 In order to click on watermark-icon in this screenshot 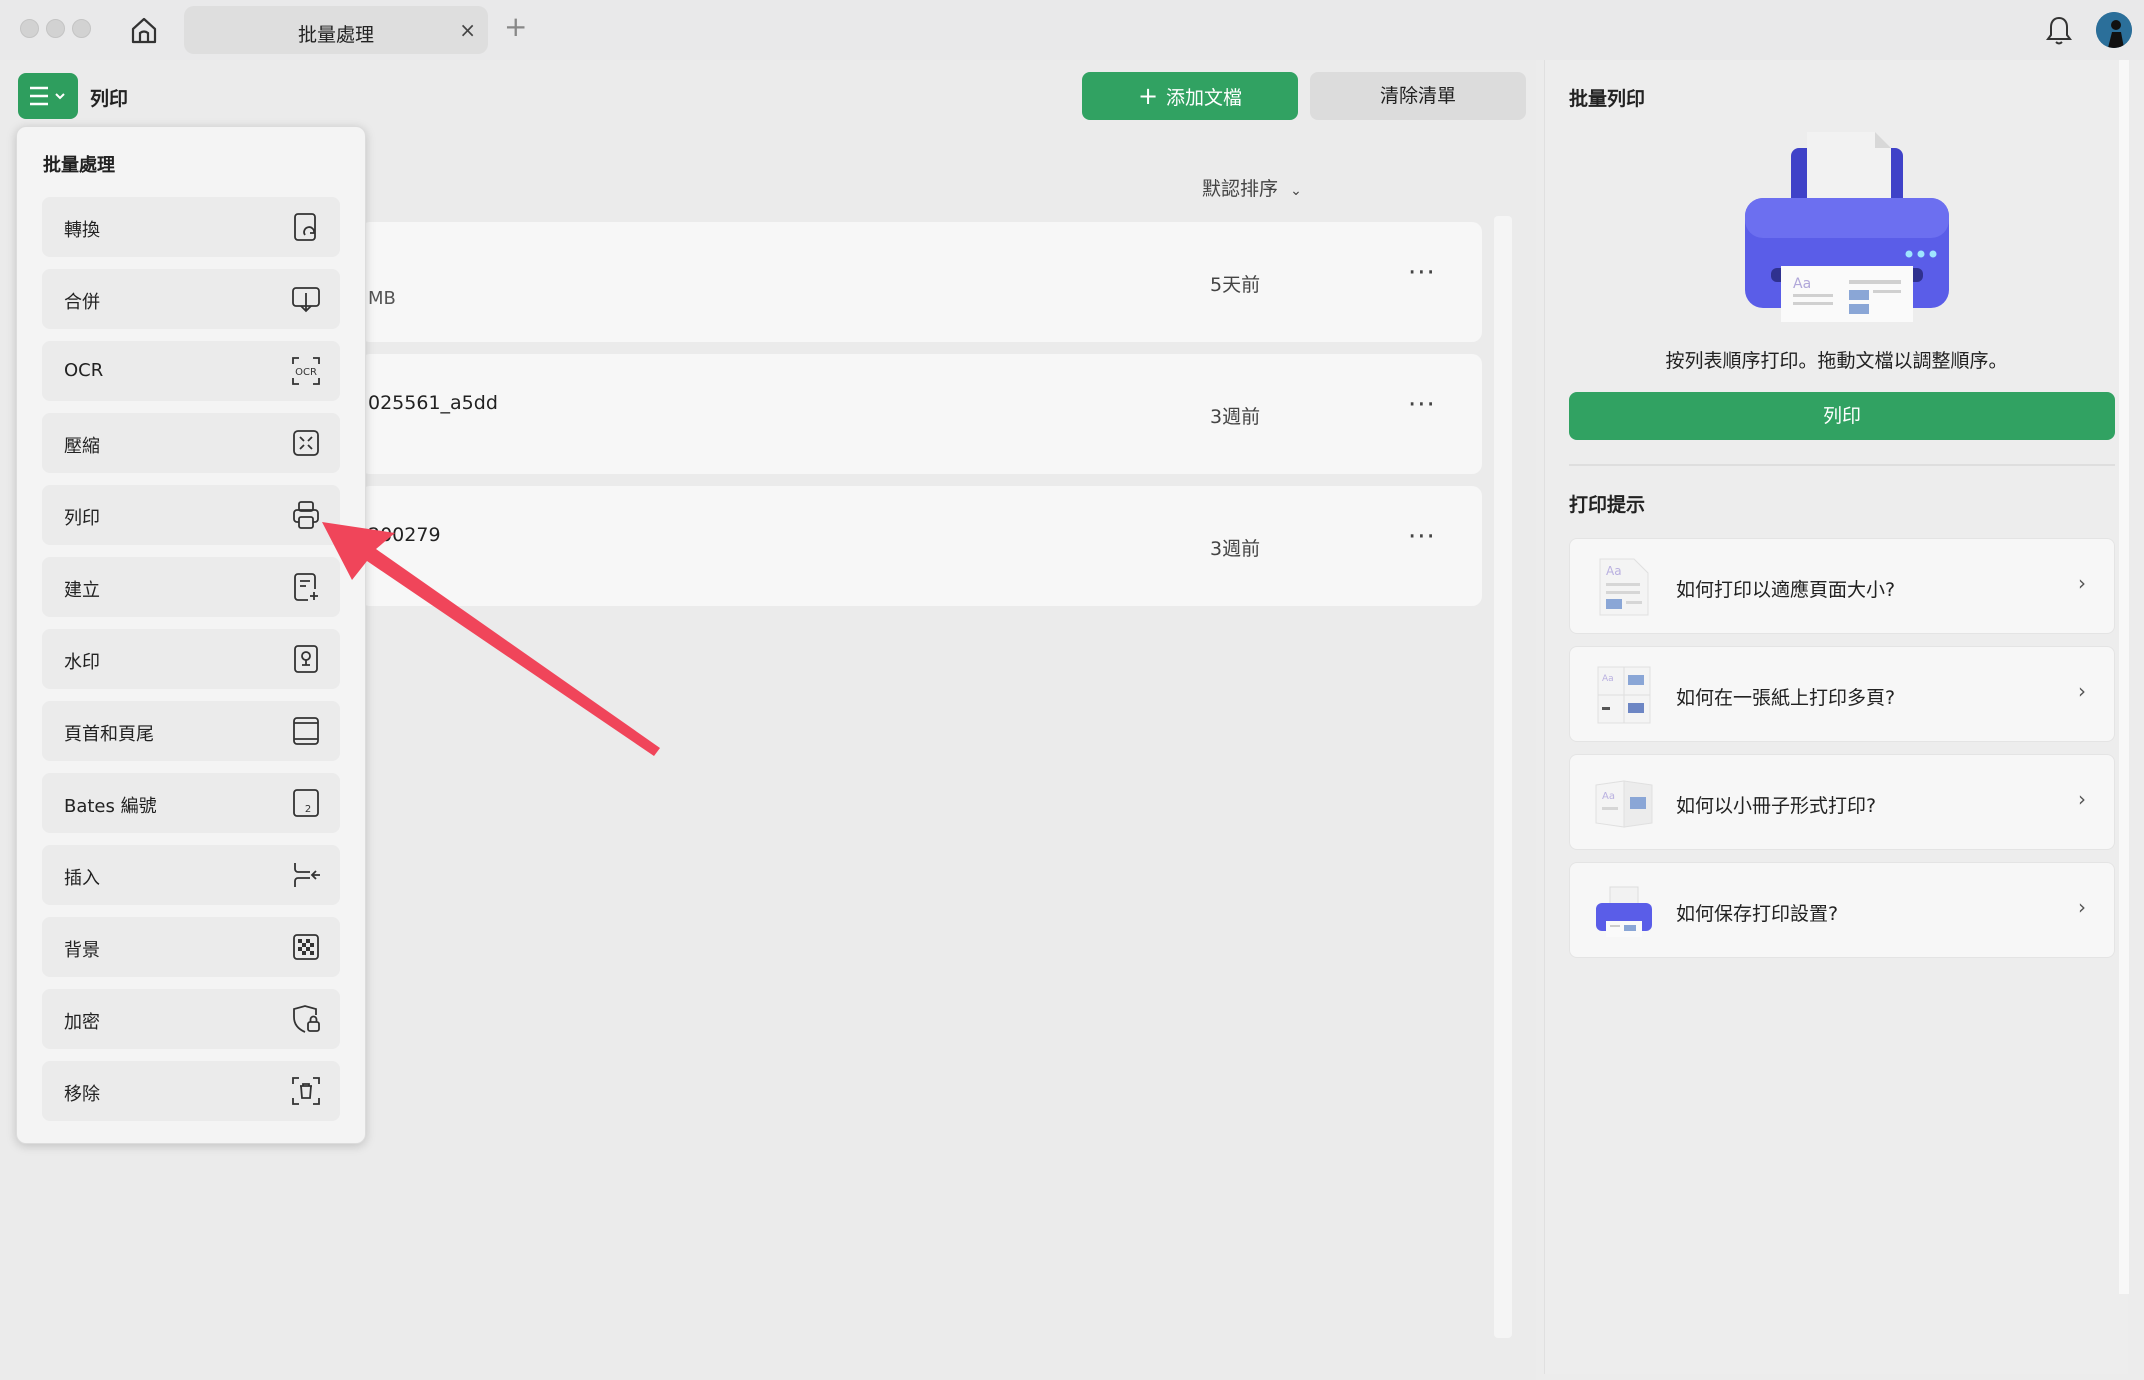, I will do `click(306, 659)`.